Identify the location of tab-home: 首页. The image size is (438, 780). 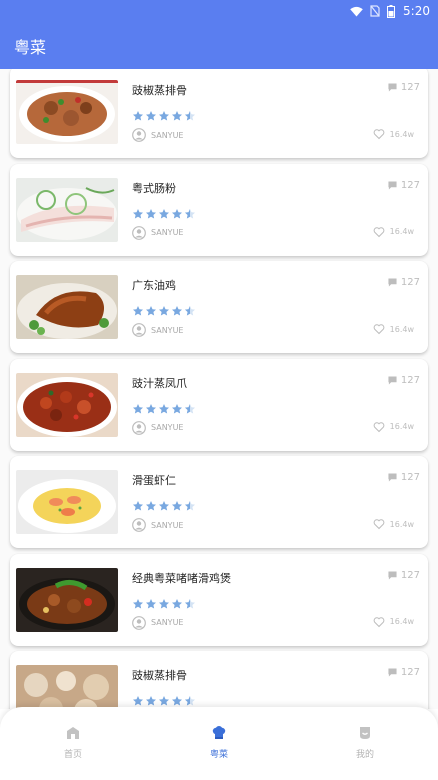
(73, 742).